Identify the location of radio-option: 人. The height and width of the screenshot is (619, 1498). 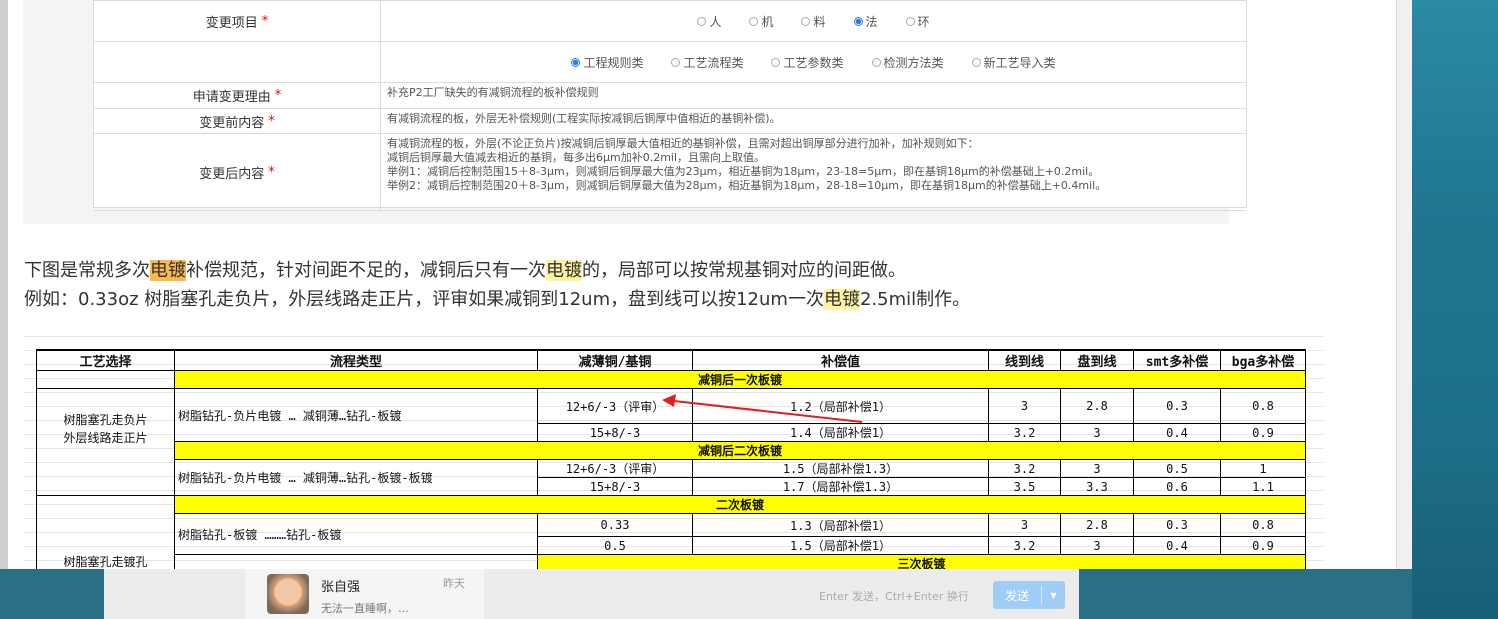
(709, 21).